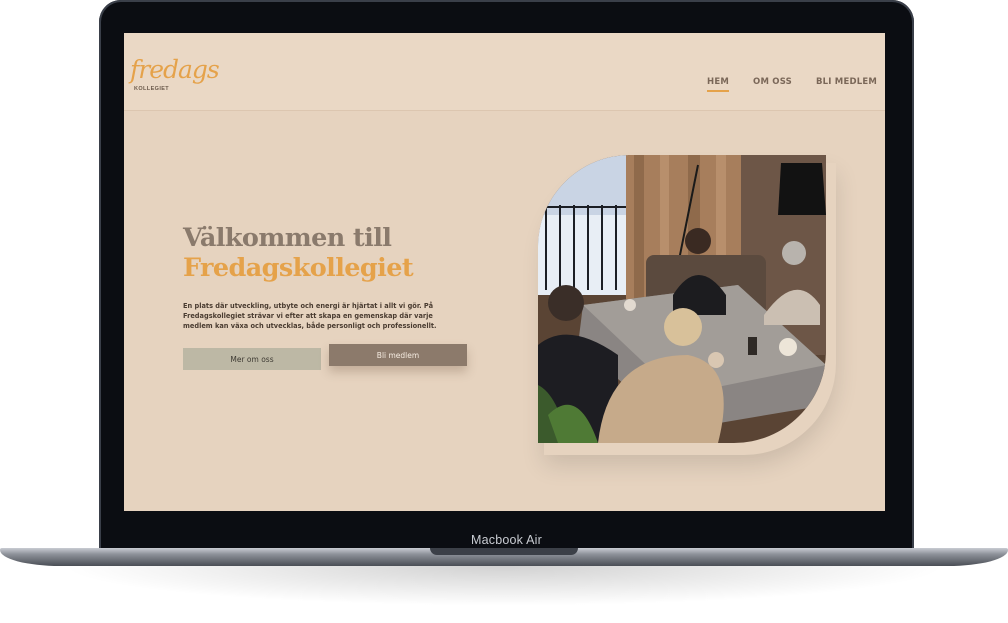 This screenshot has width=1008, height=623. I want to click on hero-title-line1: Välkommen till, so click(287, 238).